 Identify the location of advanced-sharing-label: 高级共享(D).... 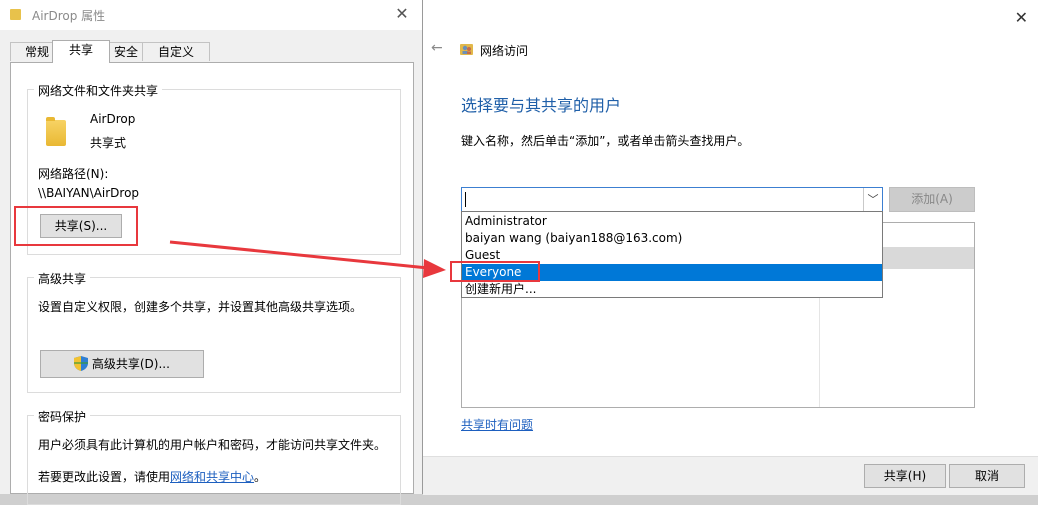
(130, 364).